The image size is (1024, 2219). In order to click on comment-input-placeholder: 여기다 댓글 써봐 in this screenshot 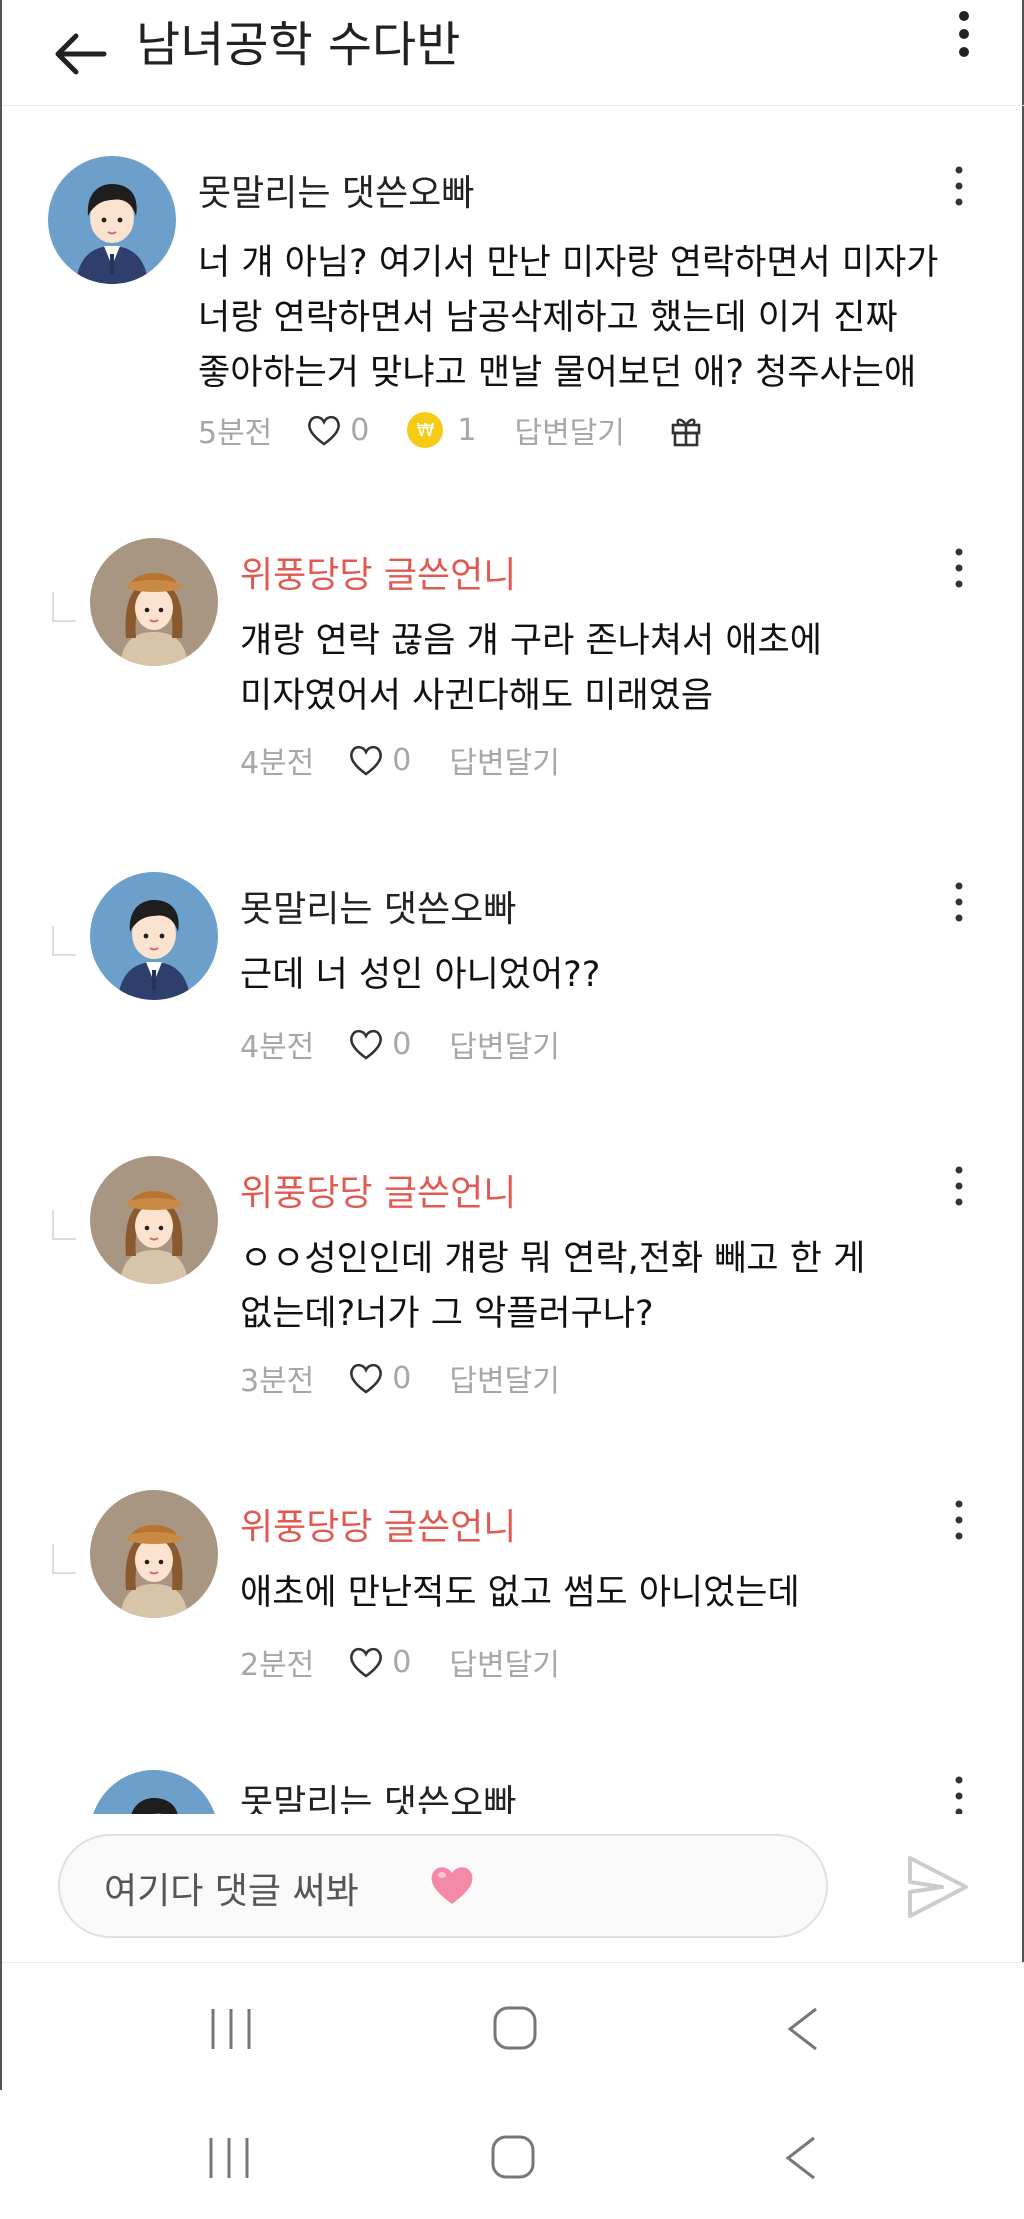, I will do `click(231, 1891)`.